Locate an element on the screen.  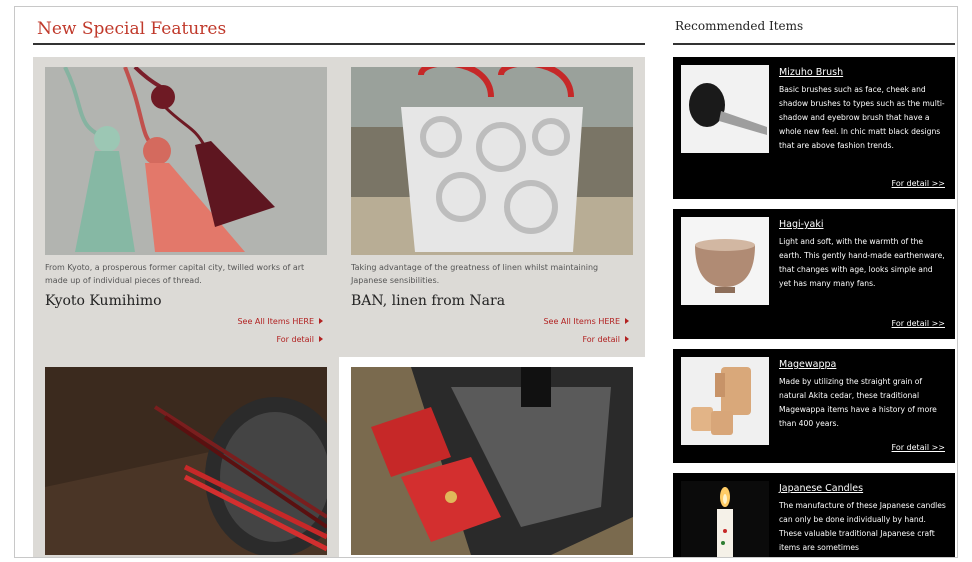
hagi-yaki-title: Hagi-yaki is located at coordinates (801, 224).